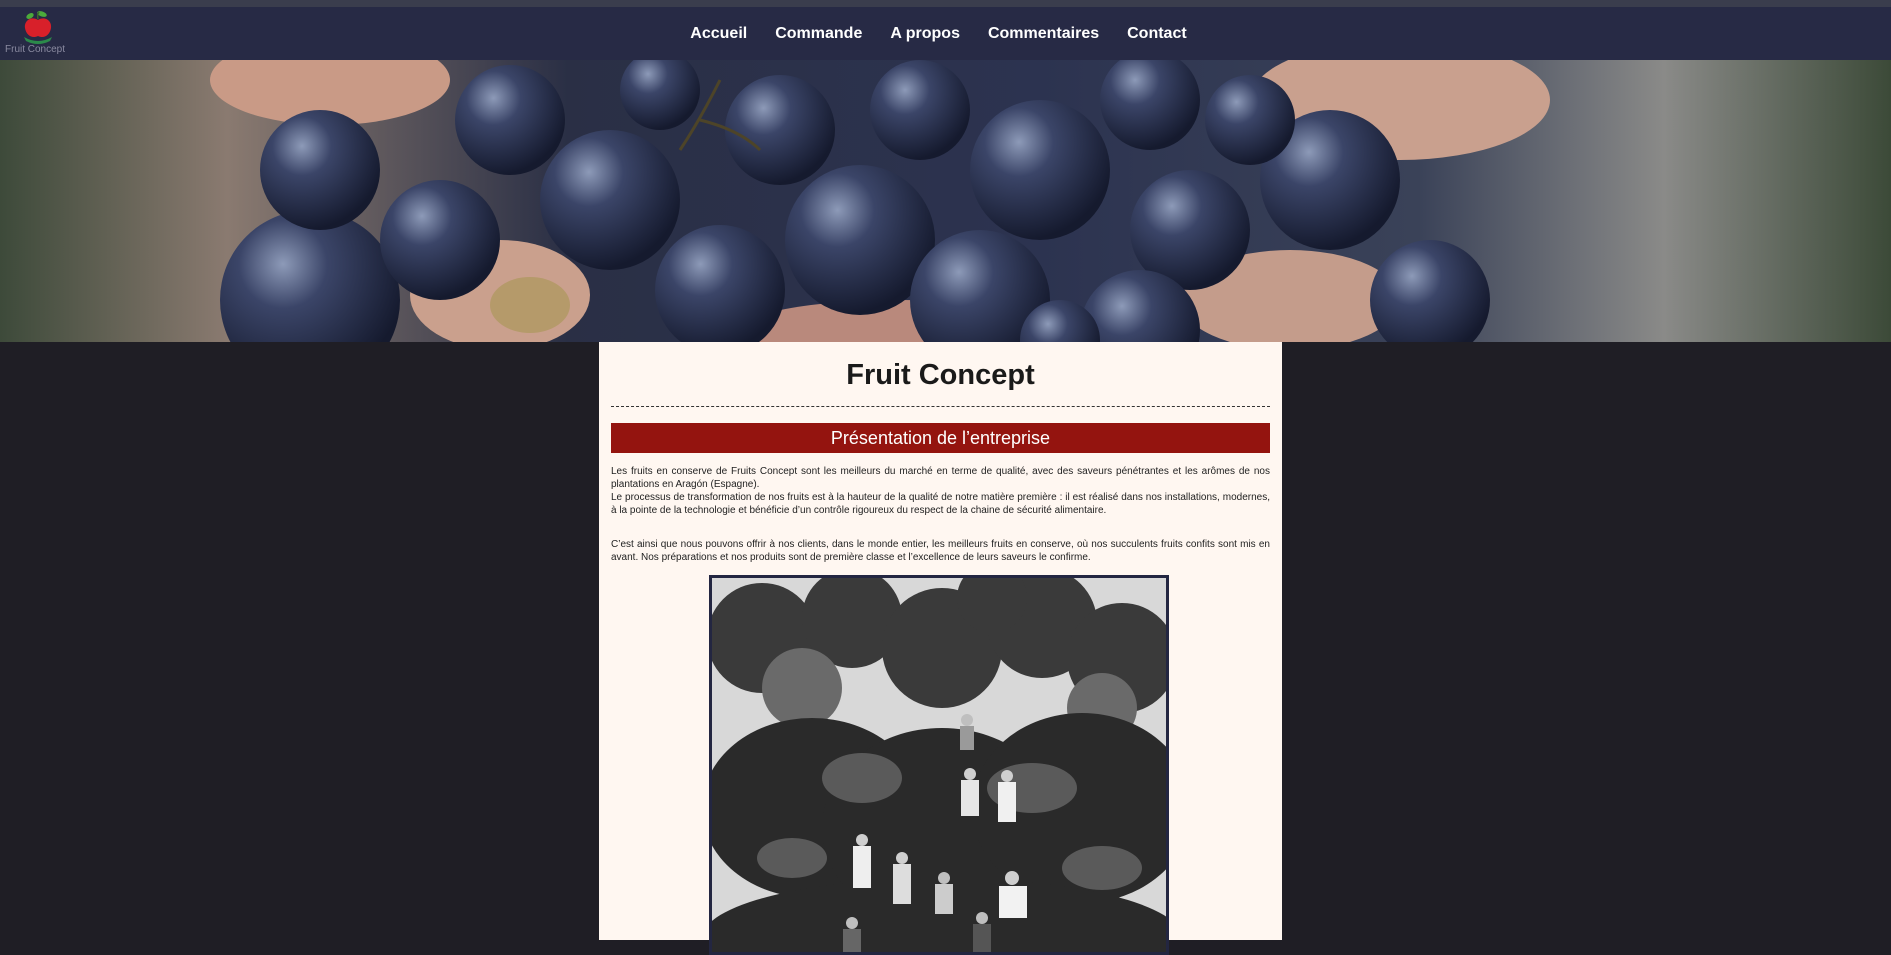 The image size is (1891, 955). I want to click on orchard-workers-image, so click(939, 765).